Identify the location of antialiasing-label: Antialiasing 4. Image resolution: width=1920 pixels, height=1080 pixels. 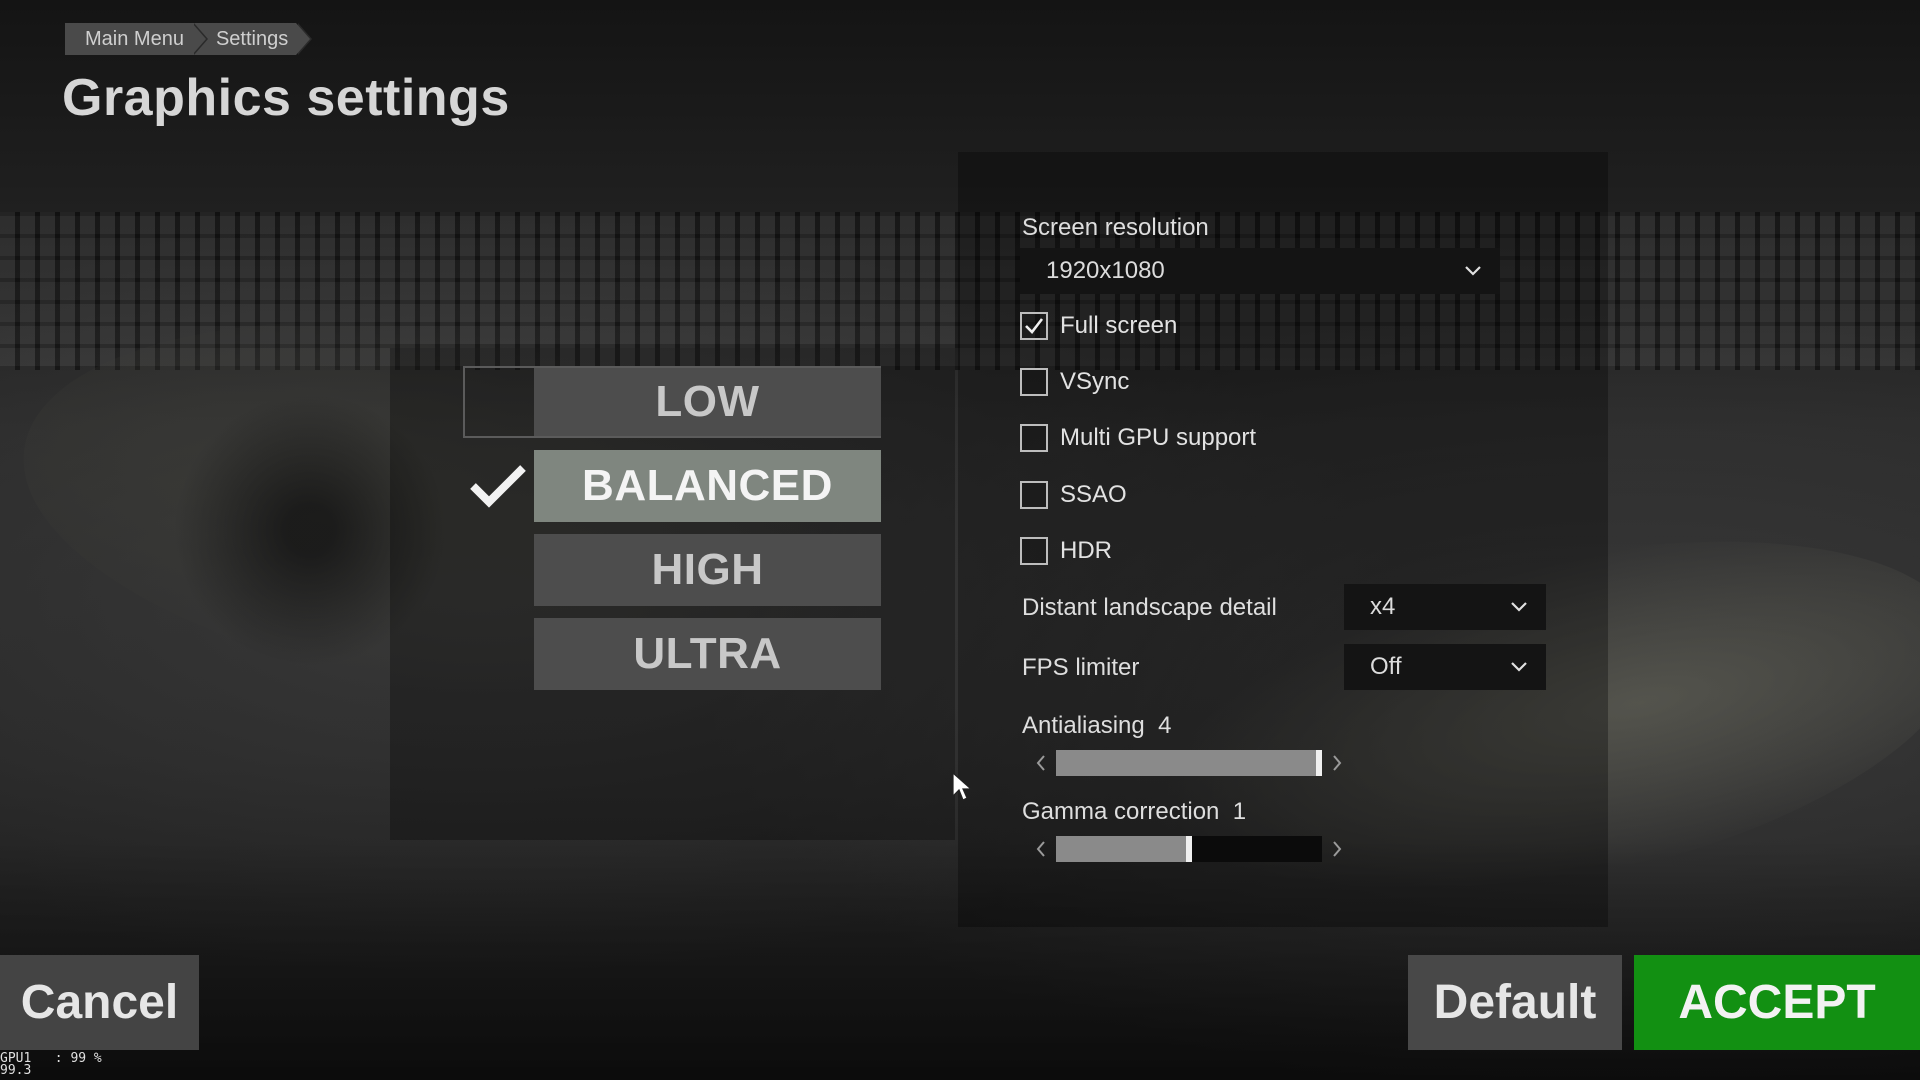
(1096, 726).